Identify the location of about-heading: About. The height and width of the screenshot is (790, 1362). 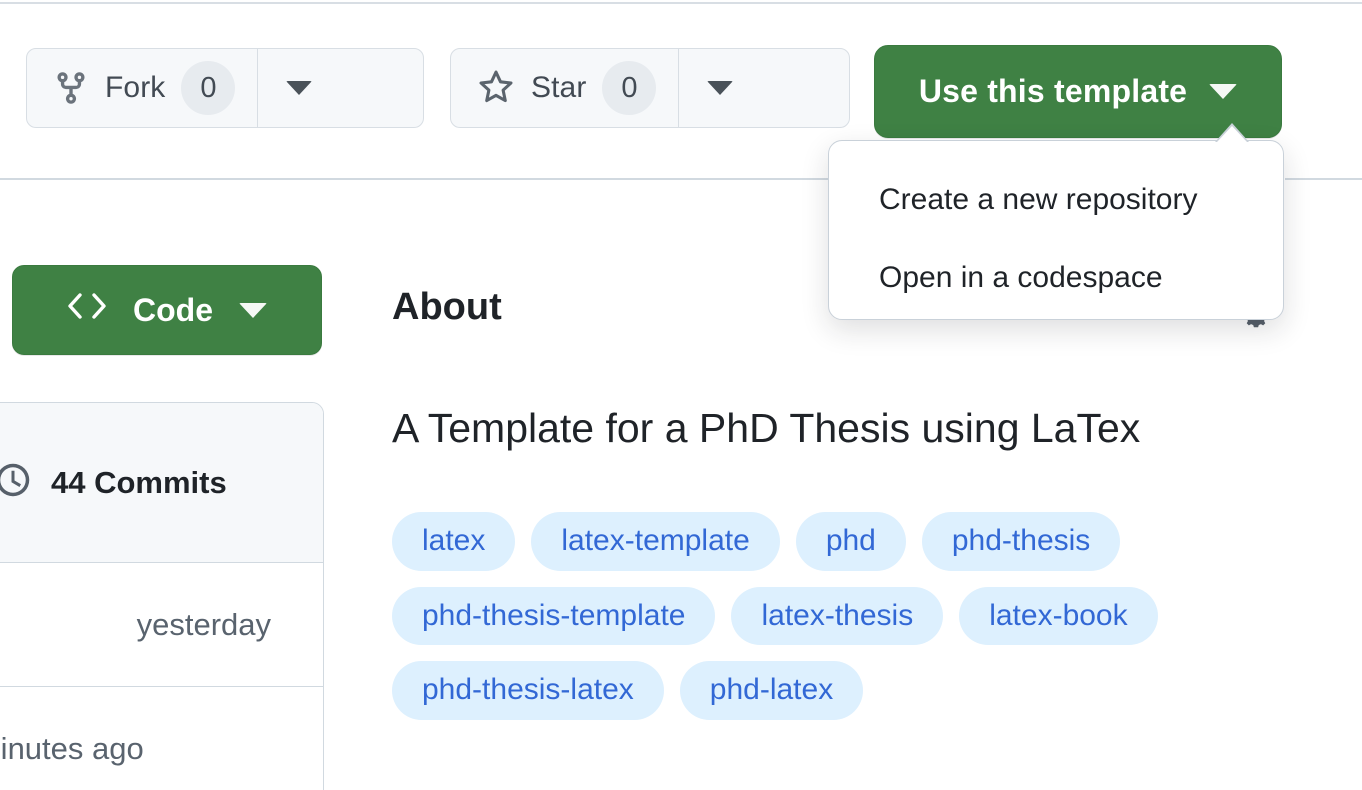
(447, 307).